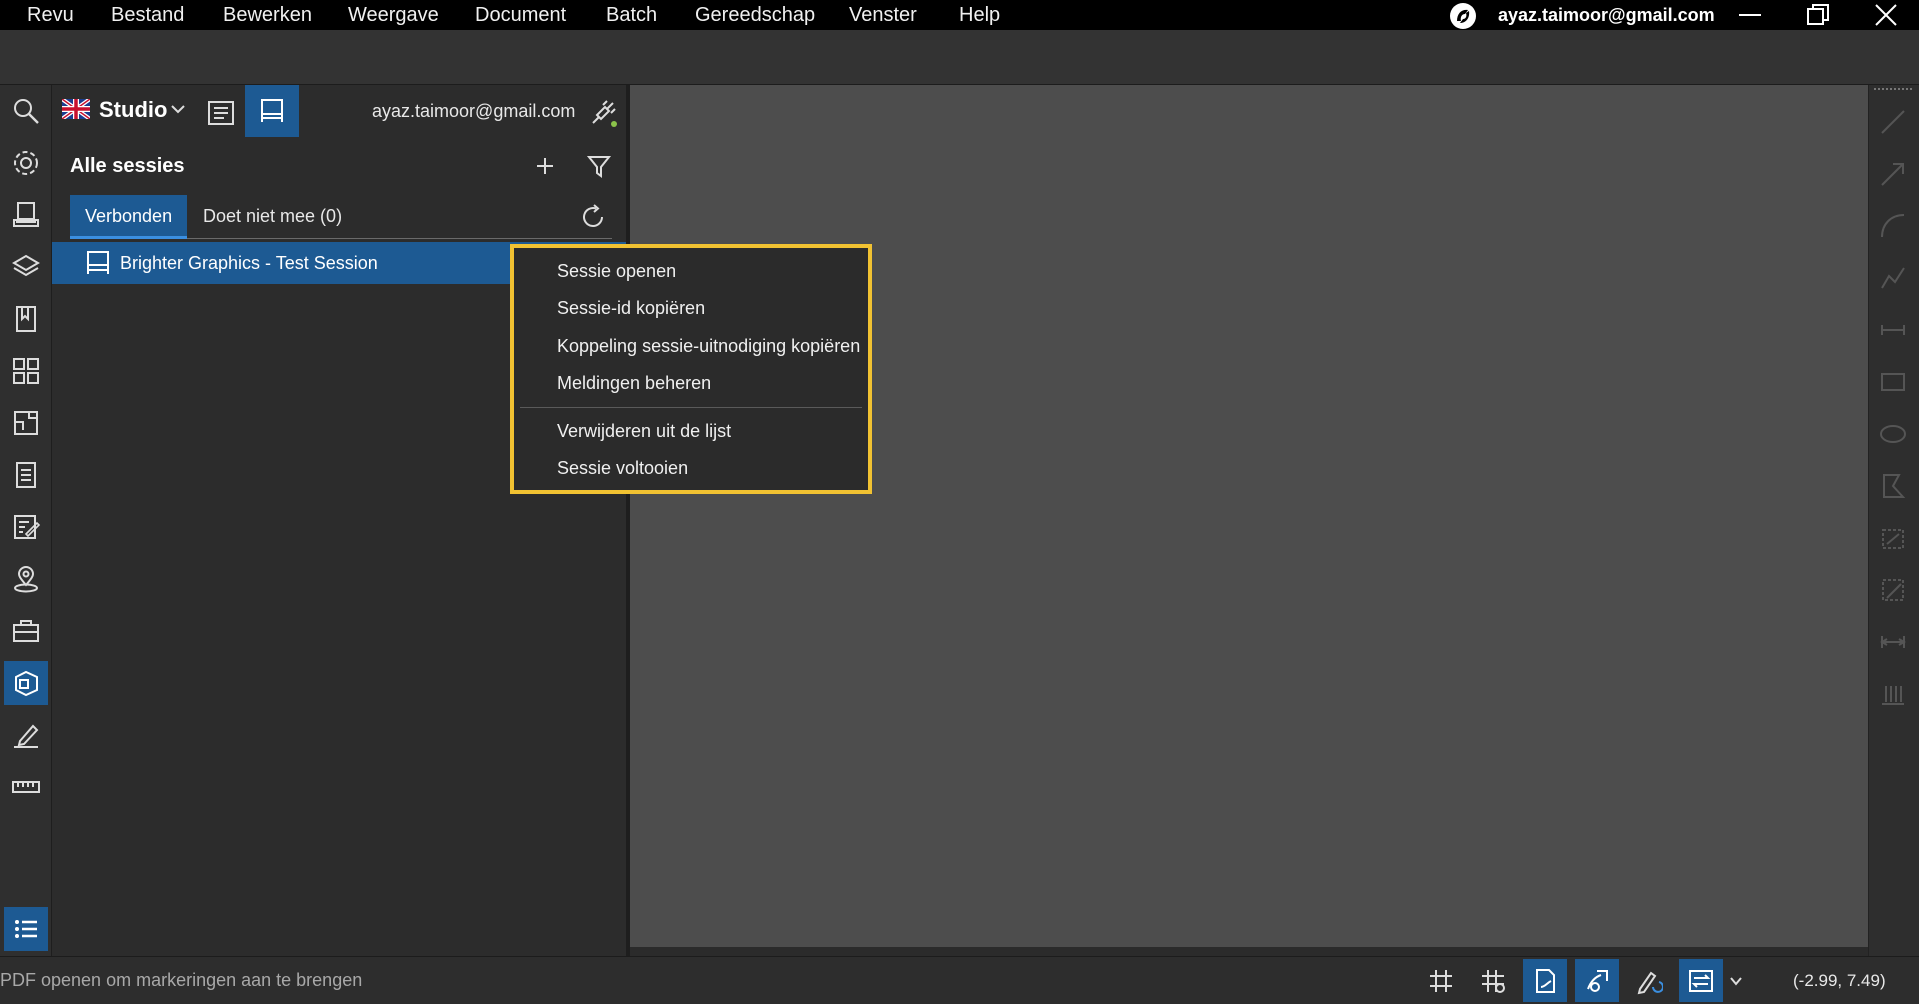  What do you see at coordinates (708, 346) in the screenshot?
I see `menu-item-koppeling-kopieren: Koppeling sessie-uitnodiging kopiëren` at bounding box center [708, 346].